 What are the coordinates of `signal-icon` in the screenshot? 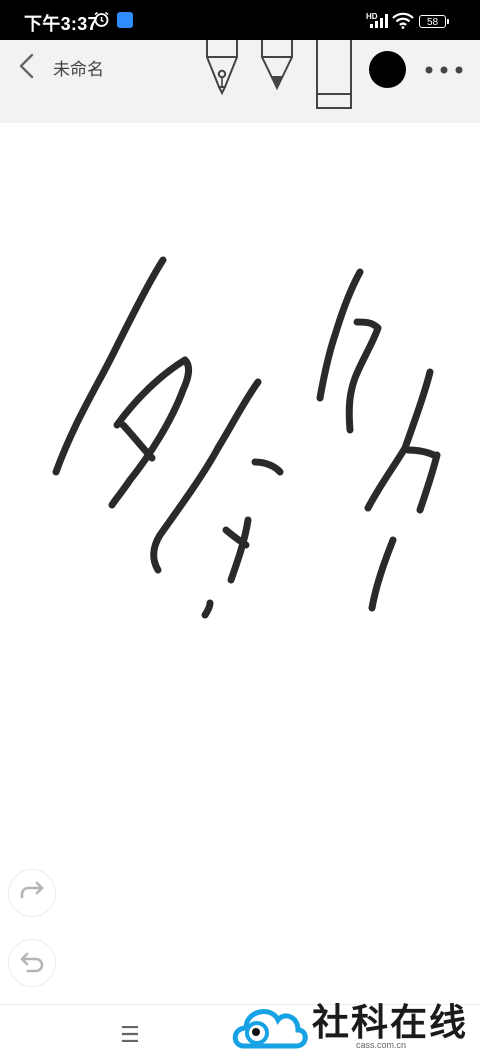 It's located at (379, 21).